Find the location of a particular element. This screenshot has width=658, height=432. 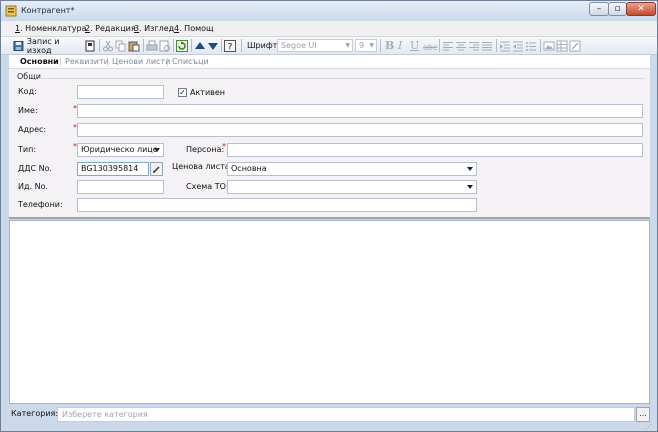

document-save-icon is located at coordinates (90, 45).